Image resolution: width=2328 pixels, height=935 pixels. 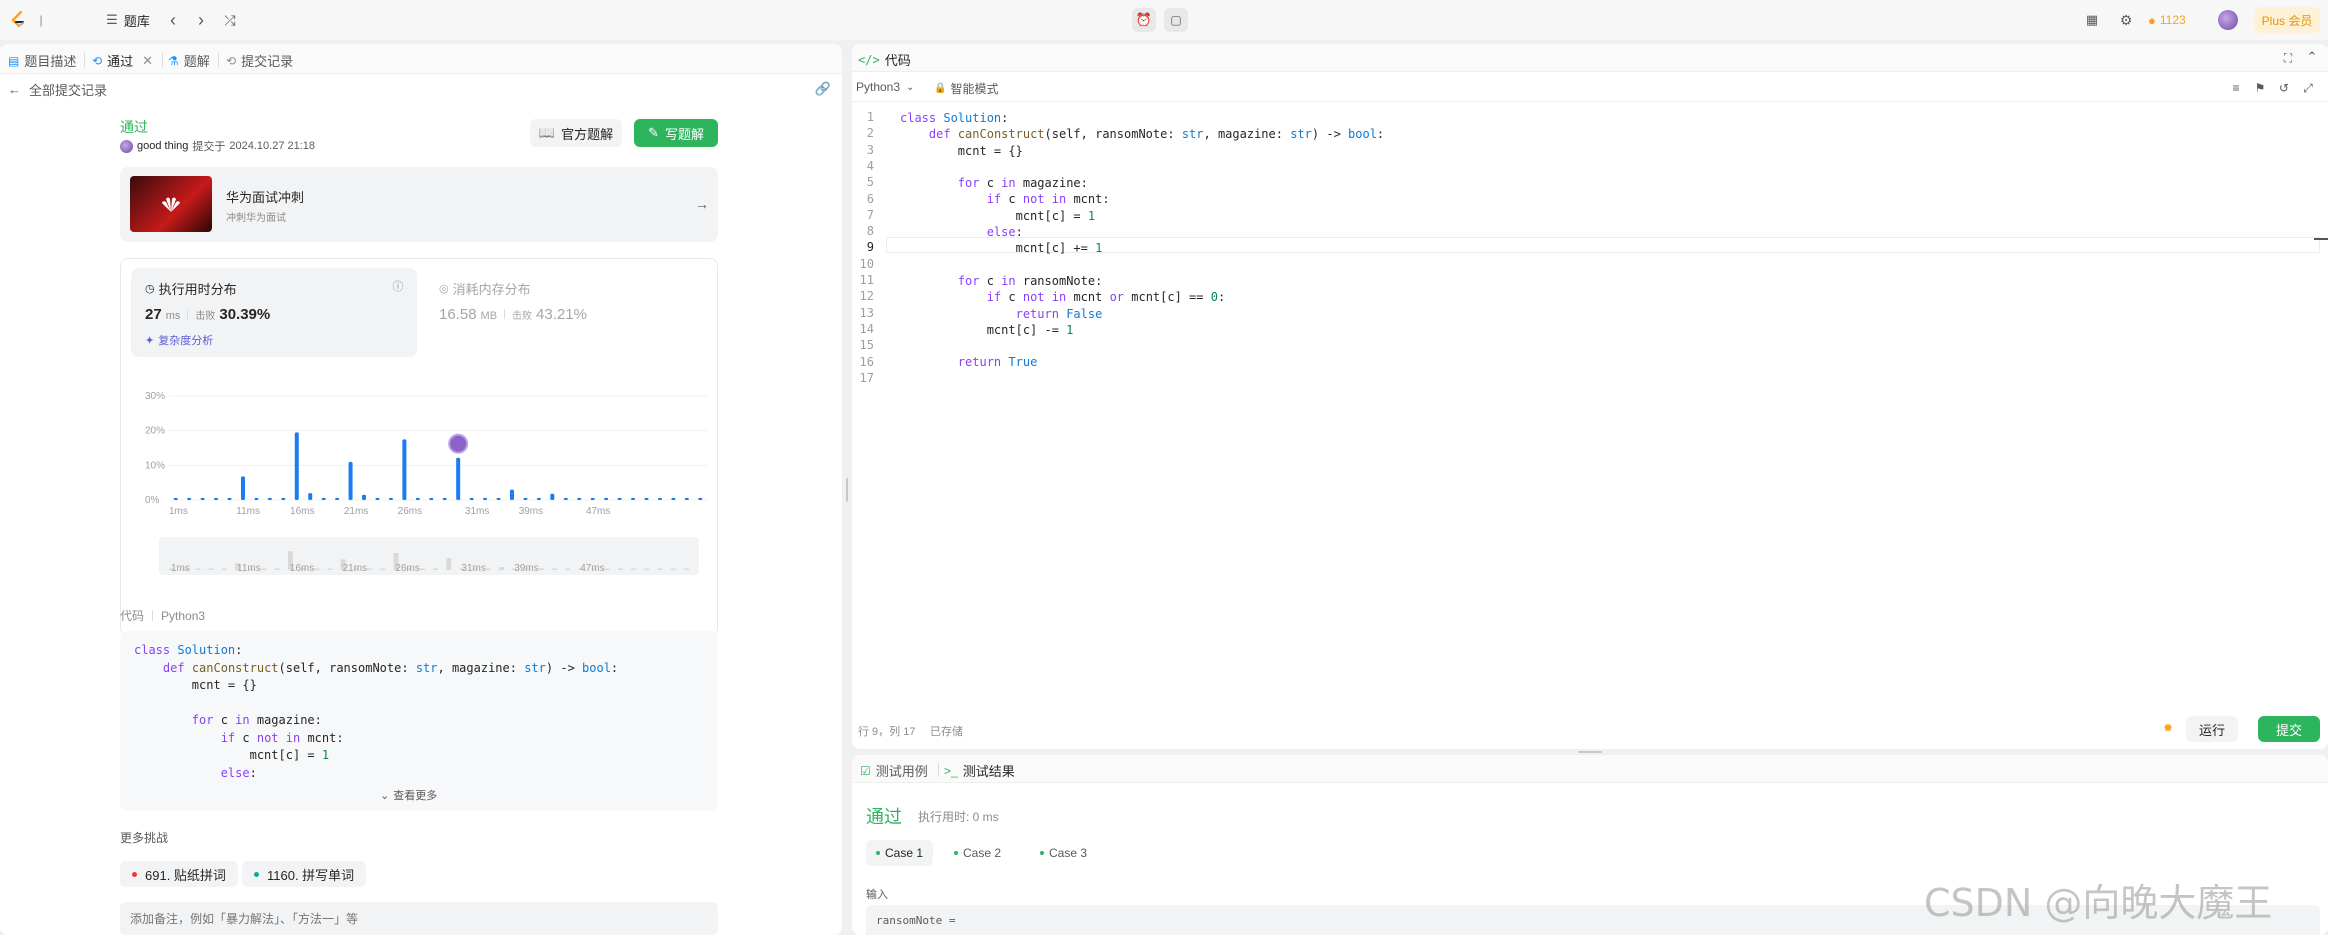 I want to click on runtime-tab: ◷ 执行用时分布 ⓘ 27 ms 击败 30.39% ✦ 复杂度分析, so click(x=274, y=312).